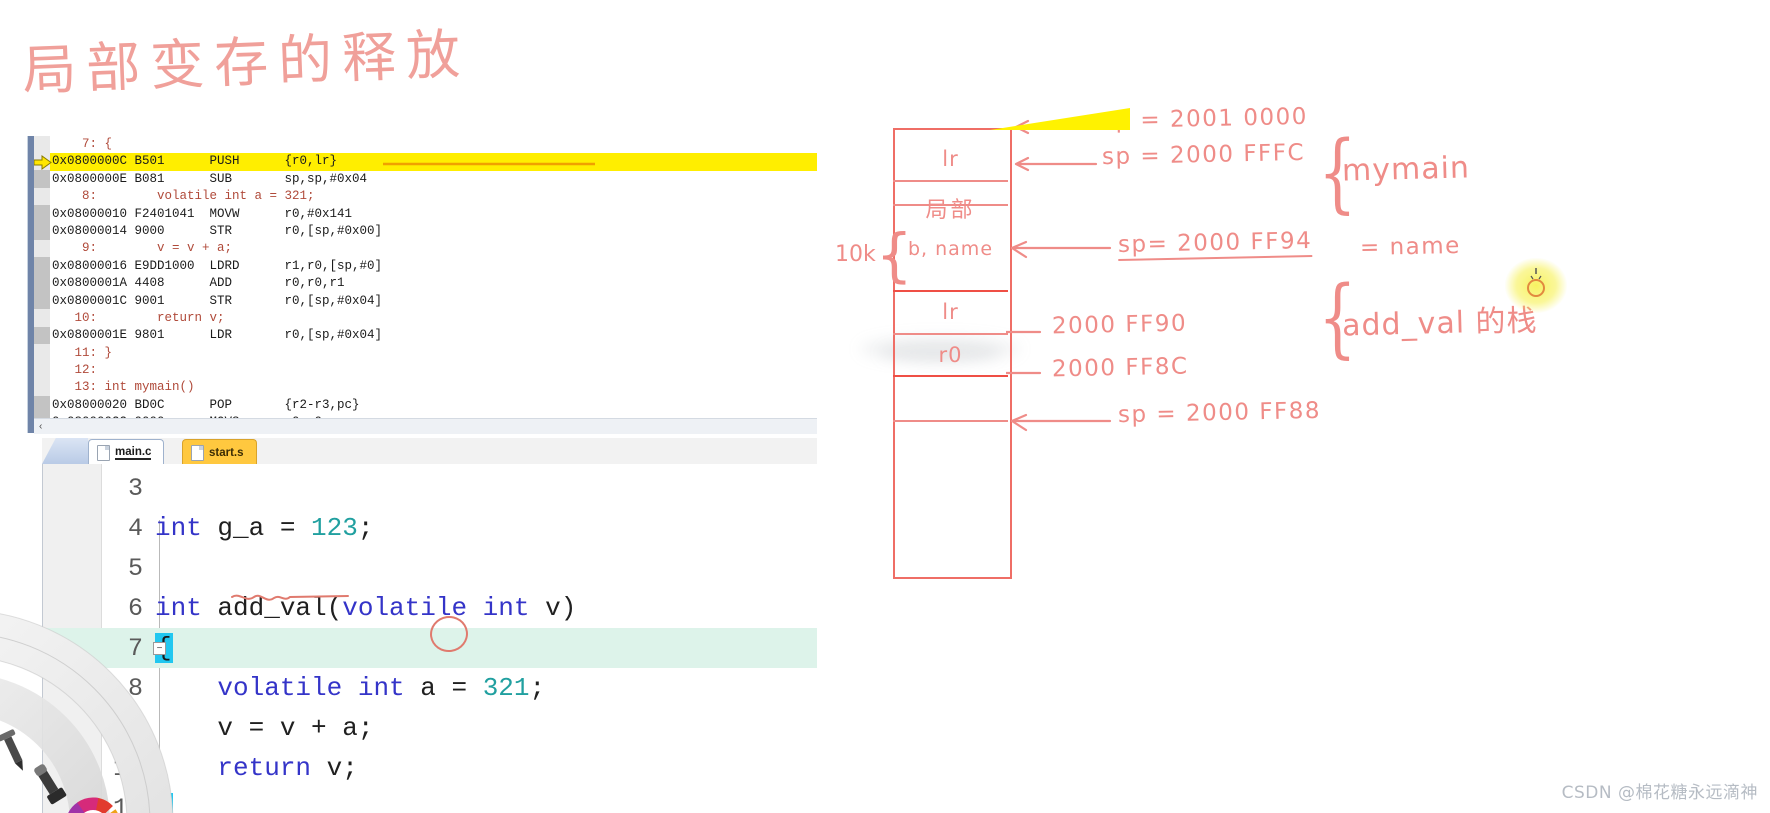 The height and width of the screenshot is (813, 1770). What do you see at coordinates (135, 728) in the screenshot?
I see `line-number: 9` at bounding box center [135, 728].